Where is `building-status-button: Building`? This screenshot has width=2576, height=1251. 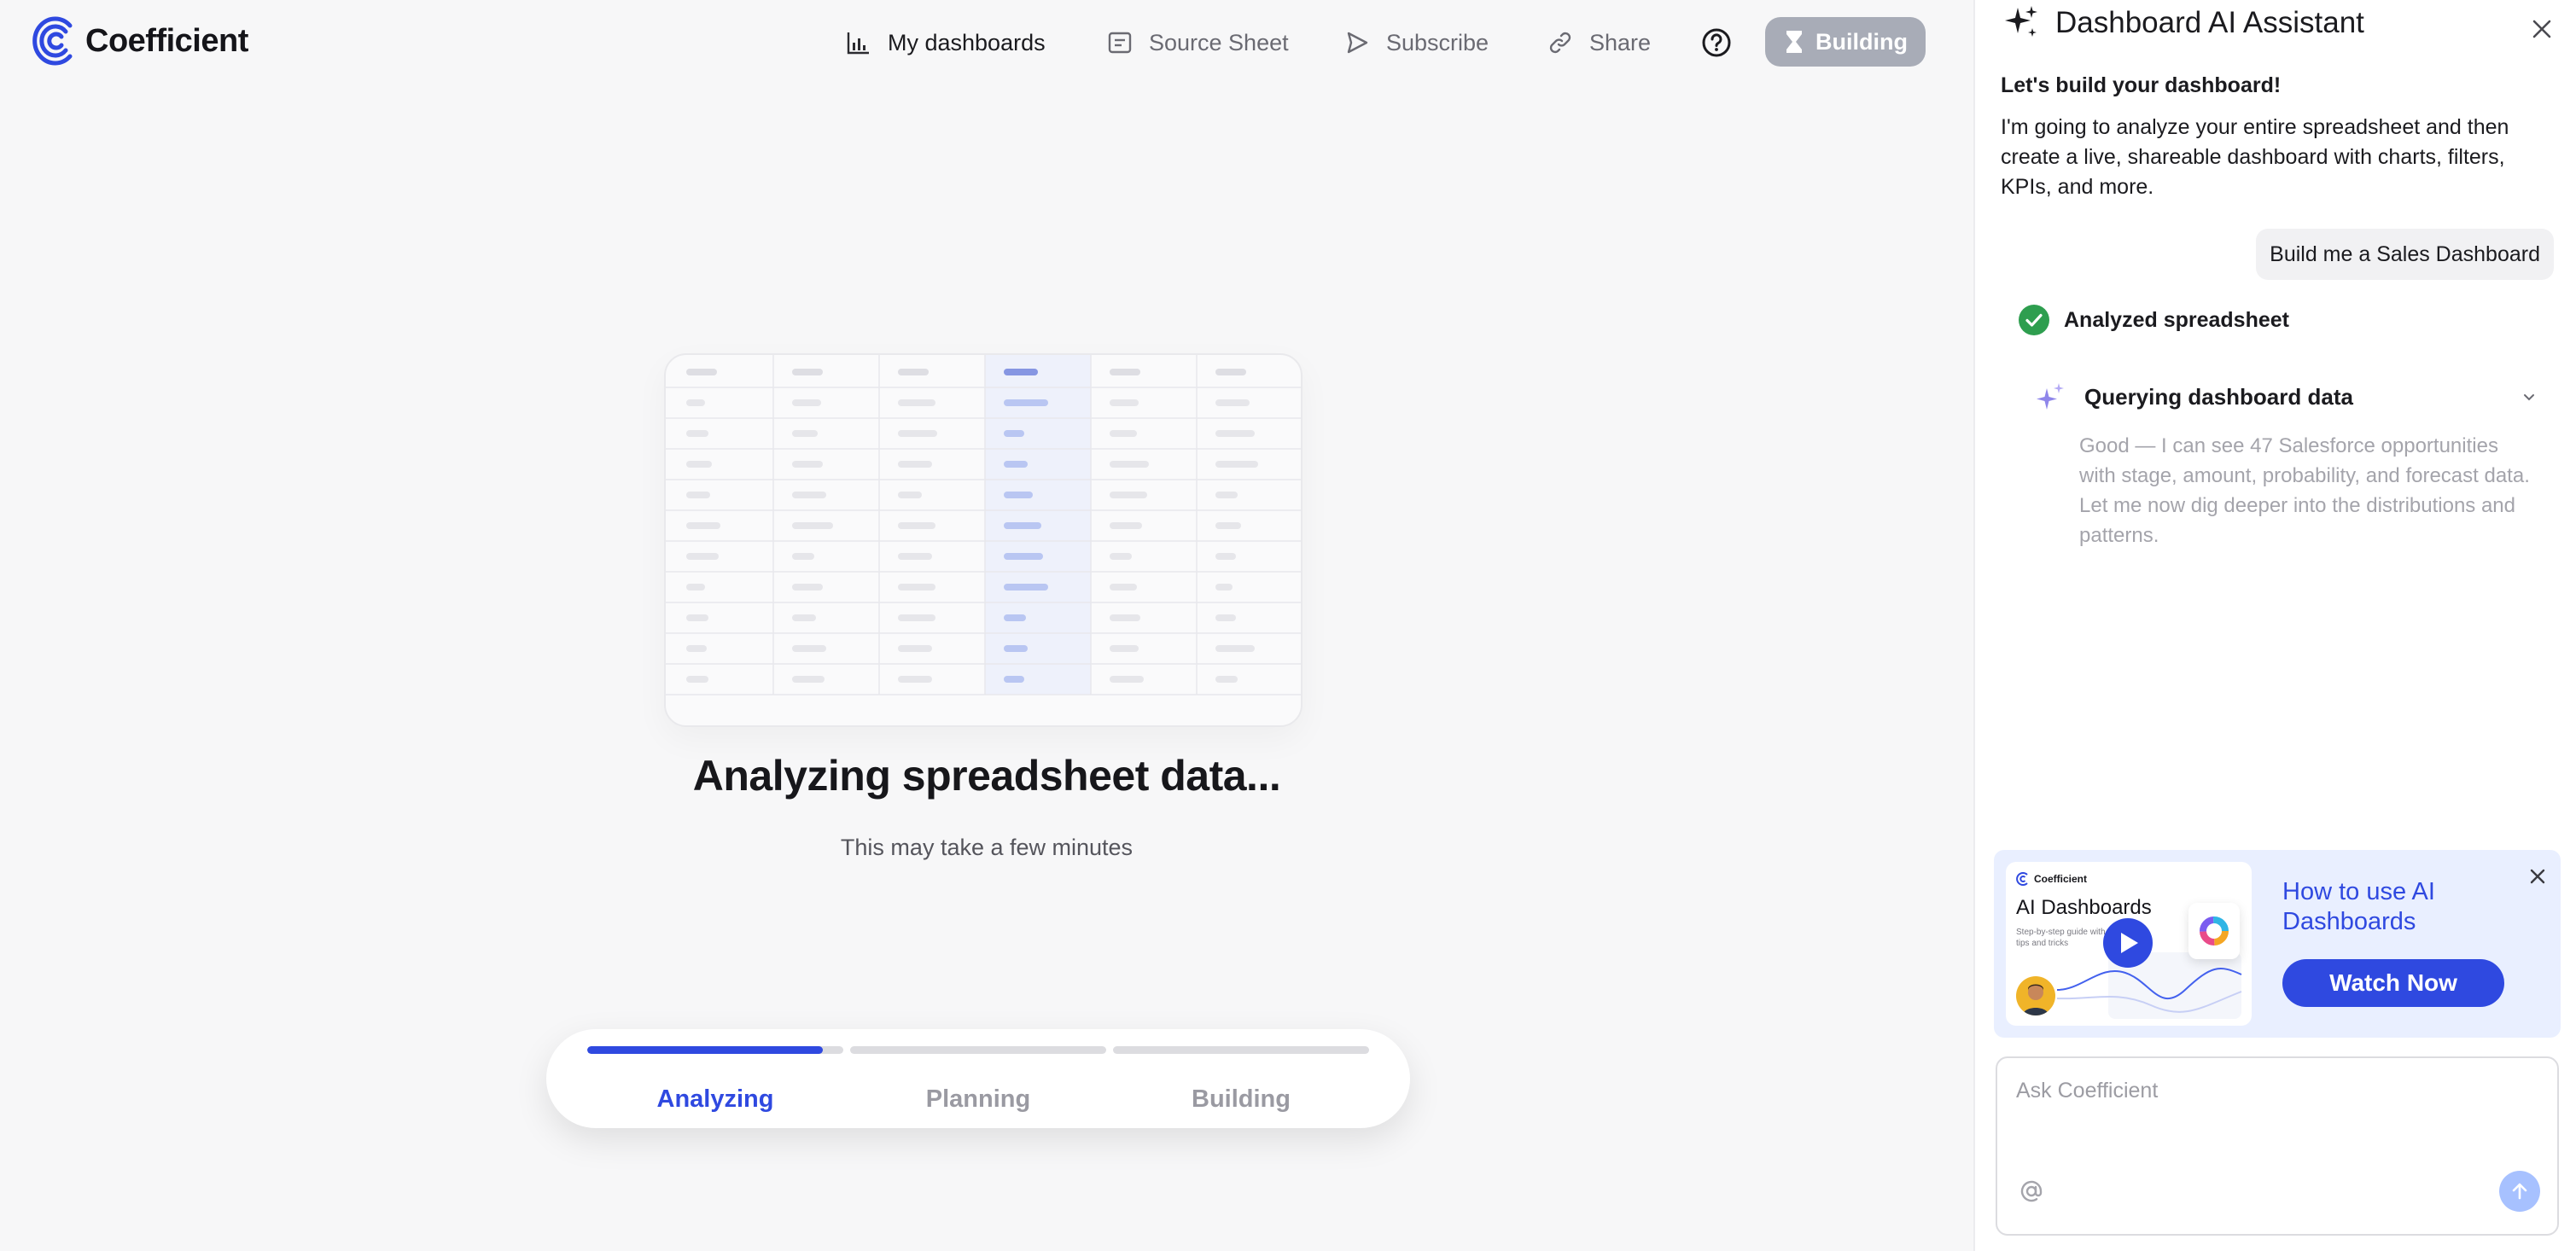 building-status-button: Building is located at coordinates (1845, 42).